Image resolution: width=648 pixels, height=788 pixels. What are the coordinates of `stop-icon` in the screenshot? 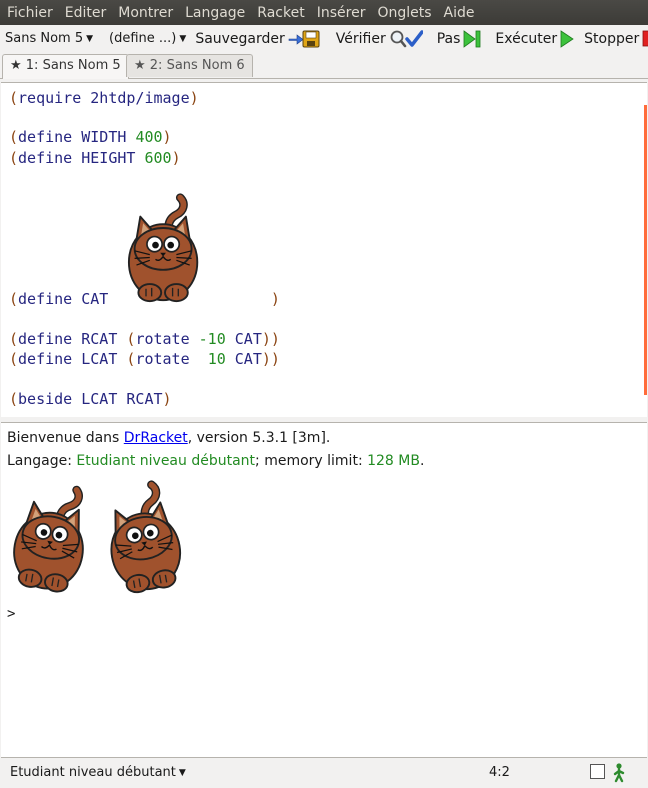 It's located at (645, 38).